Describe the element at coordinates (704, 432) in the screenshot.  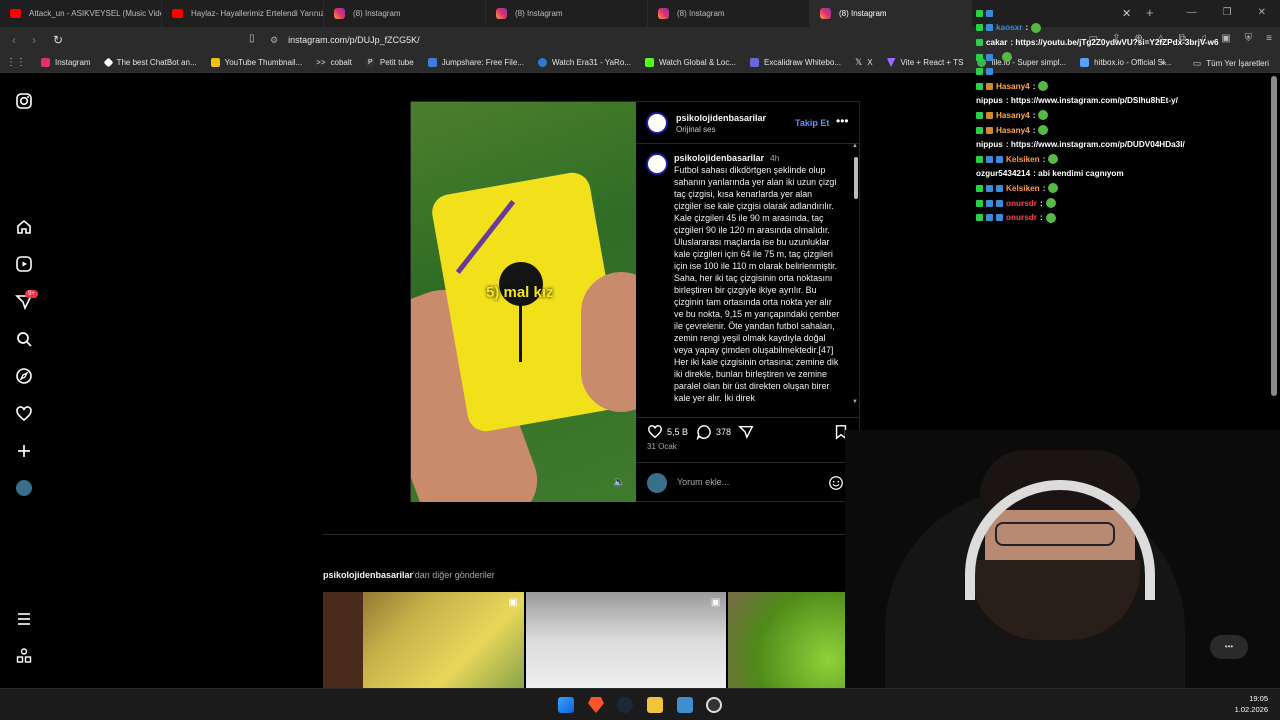
I see `comment-icon` at that location.